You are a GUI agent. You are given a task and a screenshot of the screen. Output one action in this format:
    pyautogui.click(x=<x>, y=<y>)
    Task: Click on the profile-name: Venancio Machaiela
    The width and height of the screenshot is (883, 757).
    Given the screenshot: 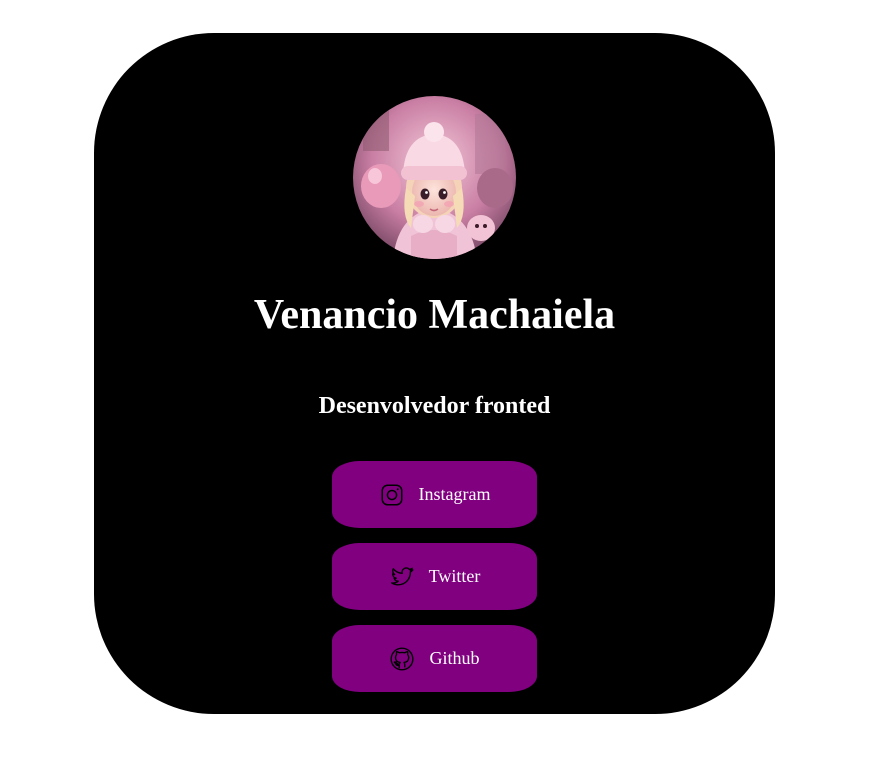 What is the action you would take?
    pyautogui.click(x=434, y=315)
    